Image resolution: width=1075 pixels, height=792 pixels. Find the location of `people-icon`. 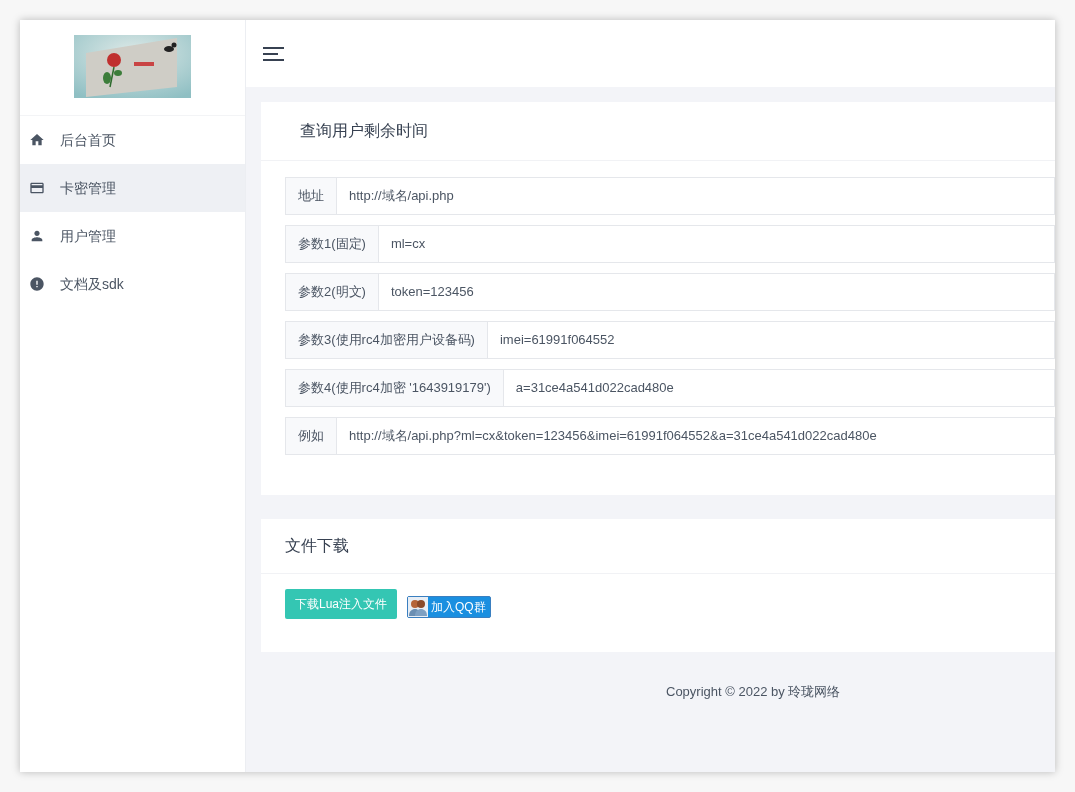

people-icon is located at coordinates (418, 607).